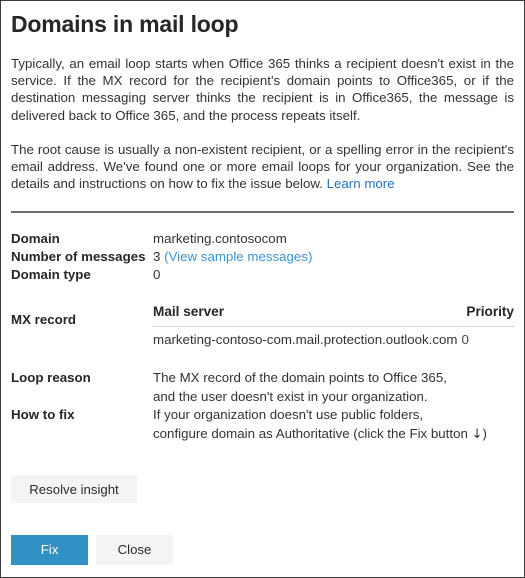 Image resolution: width=525 pixels, height=578 pixels. I want to click on how-to-fix-label: How to fix, so click(43, 415).